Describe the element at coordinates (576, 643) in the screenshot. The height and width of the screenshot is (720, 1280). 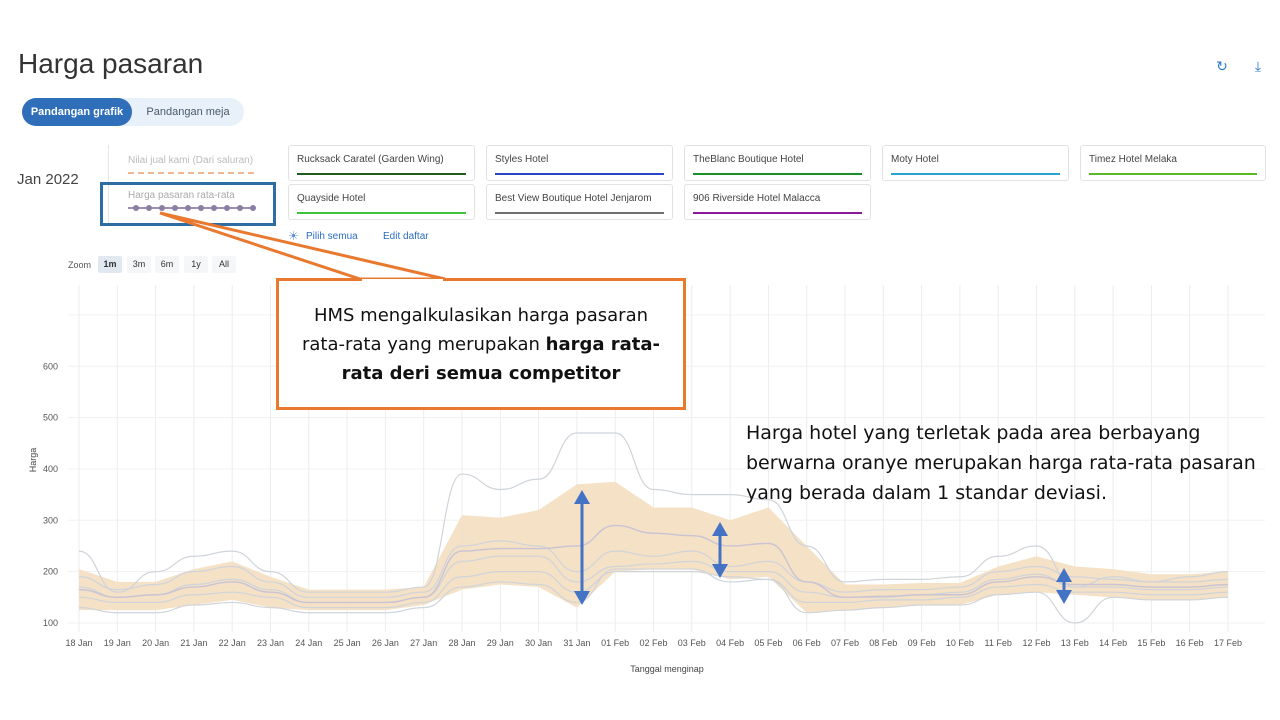
I see `x-tick-label: 31 Jan` at that location.